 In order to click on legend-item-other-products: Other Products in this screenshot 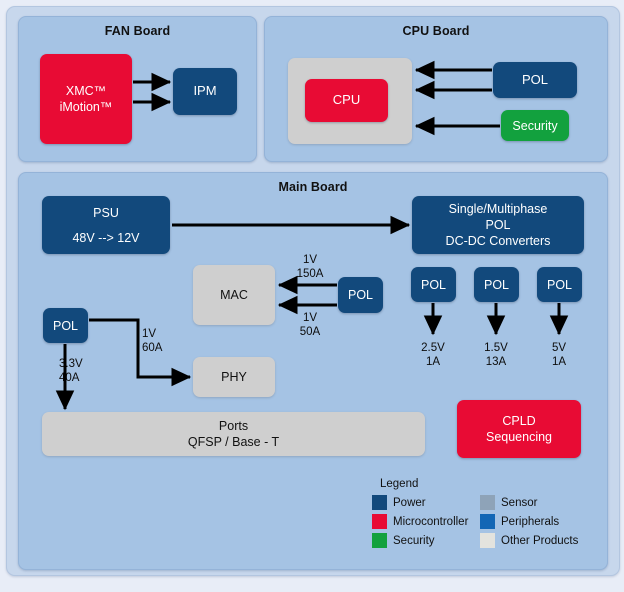, I will do `click(533, 540)`.